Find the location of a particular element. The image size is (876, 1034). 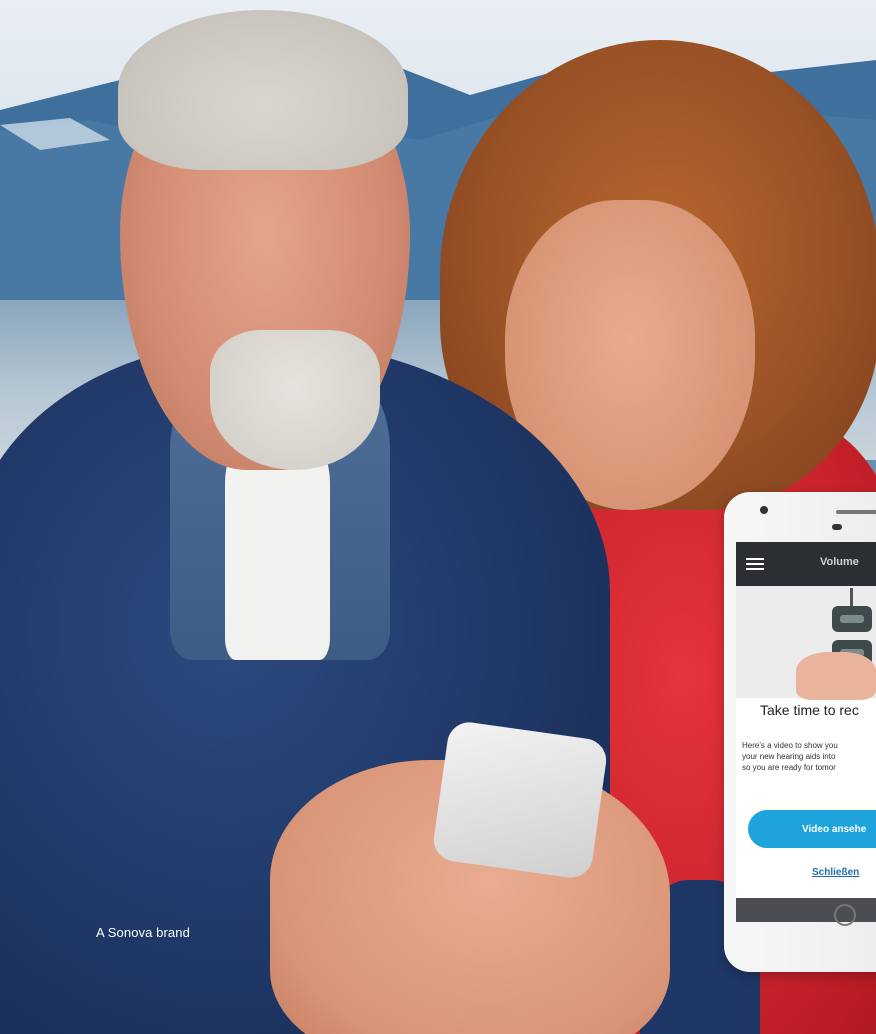

man-white-tshirt is located at coordinates (277, 550).